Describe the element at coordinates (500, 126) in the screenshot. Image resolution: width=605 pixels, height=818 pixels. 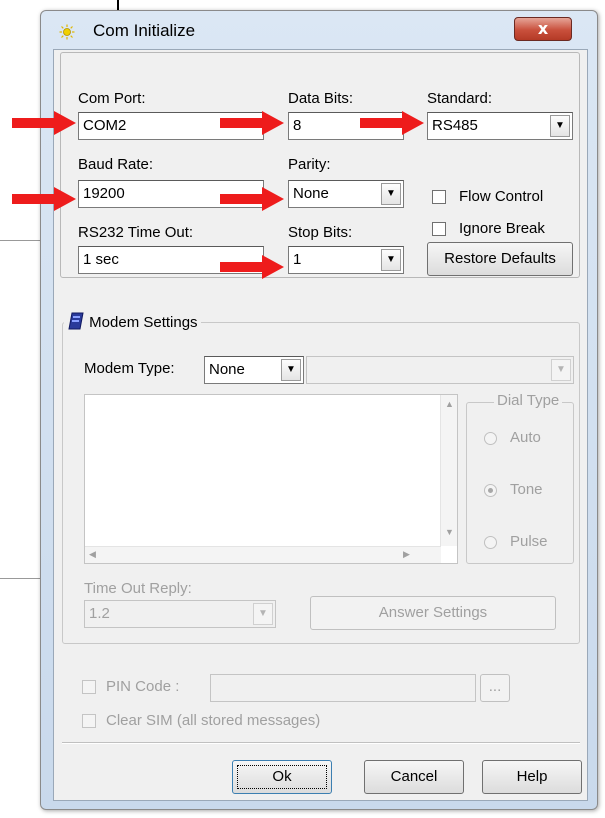
I see `standard-select: RS485 ▼` at that location.